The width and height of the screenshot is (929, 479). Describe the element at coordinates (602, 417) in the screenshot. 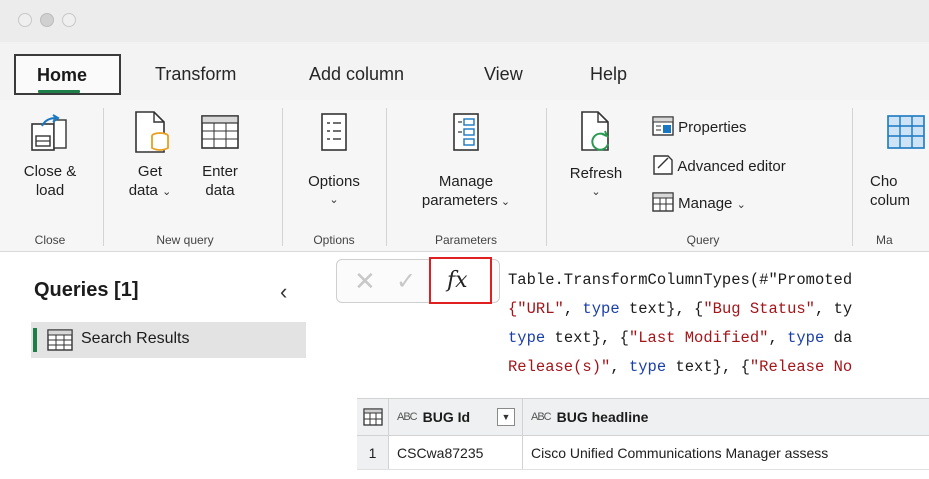

I see `column-header-label: BUG headline` at that location.